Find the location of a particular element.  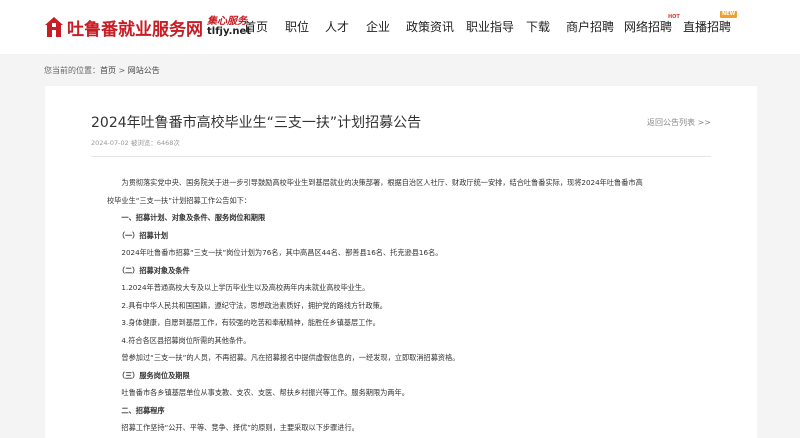

paragraph: 3.身体健康，自愿到基层工作，有较强的吃苦和奉献精神，能胜任乡镇基层工作。 is located at coordinates (243, 322).